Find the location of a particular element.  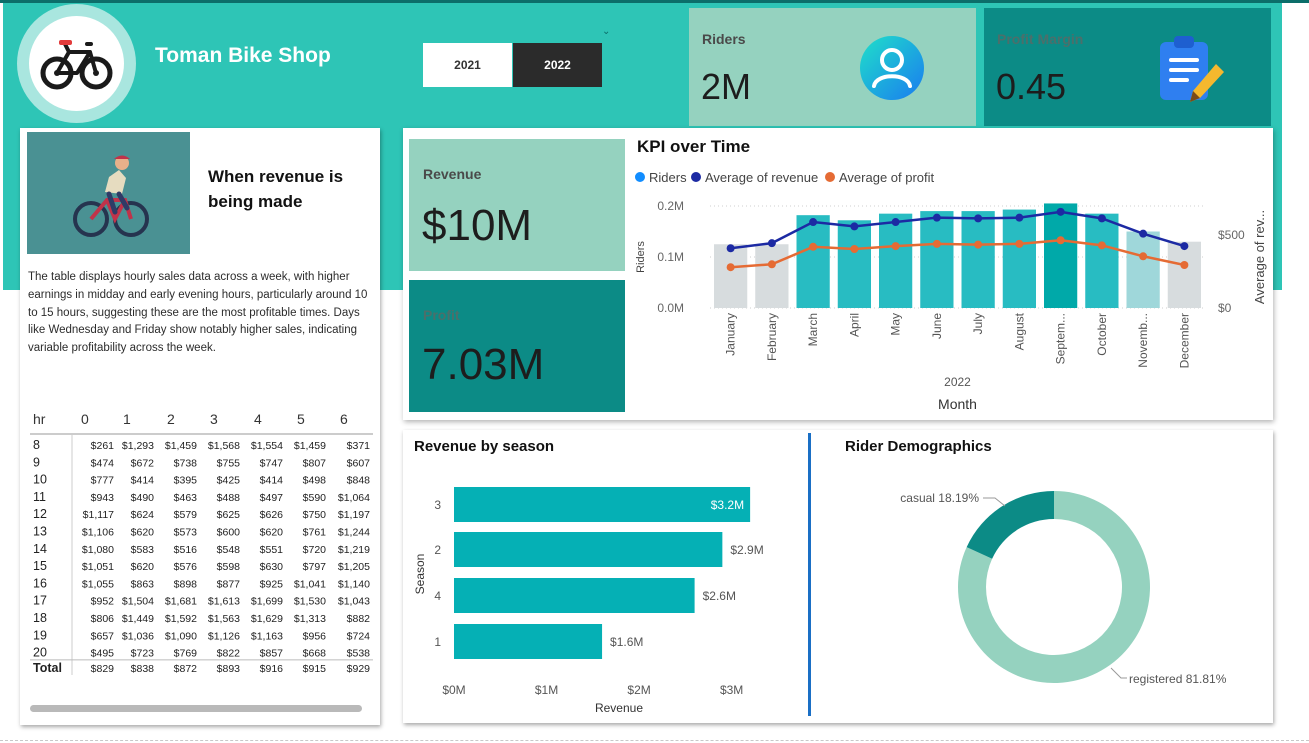

season-chart-title: Revenue by season is located at coordinates (484, 446).